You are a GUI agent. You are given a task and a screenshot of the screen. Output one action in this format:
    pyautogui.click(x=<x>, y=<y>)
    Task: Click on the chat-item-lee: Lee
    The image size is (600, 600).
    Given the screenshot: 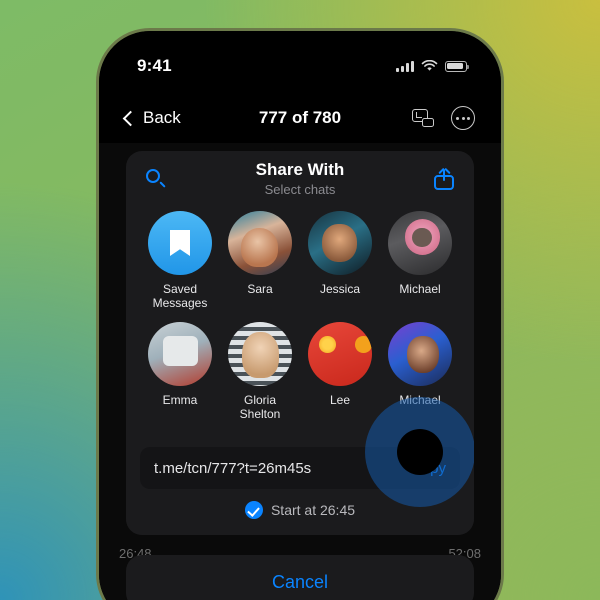 What is the action you would take?
    pyautogui.click(x=340, y=371)
    